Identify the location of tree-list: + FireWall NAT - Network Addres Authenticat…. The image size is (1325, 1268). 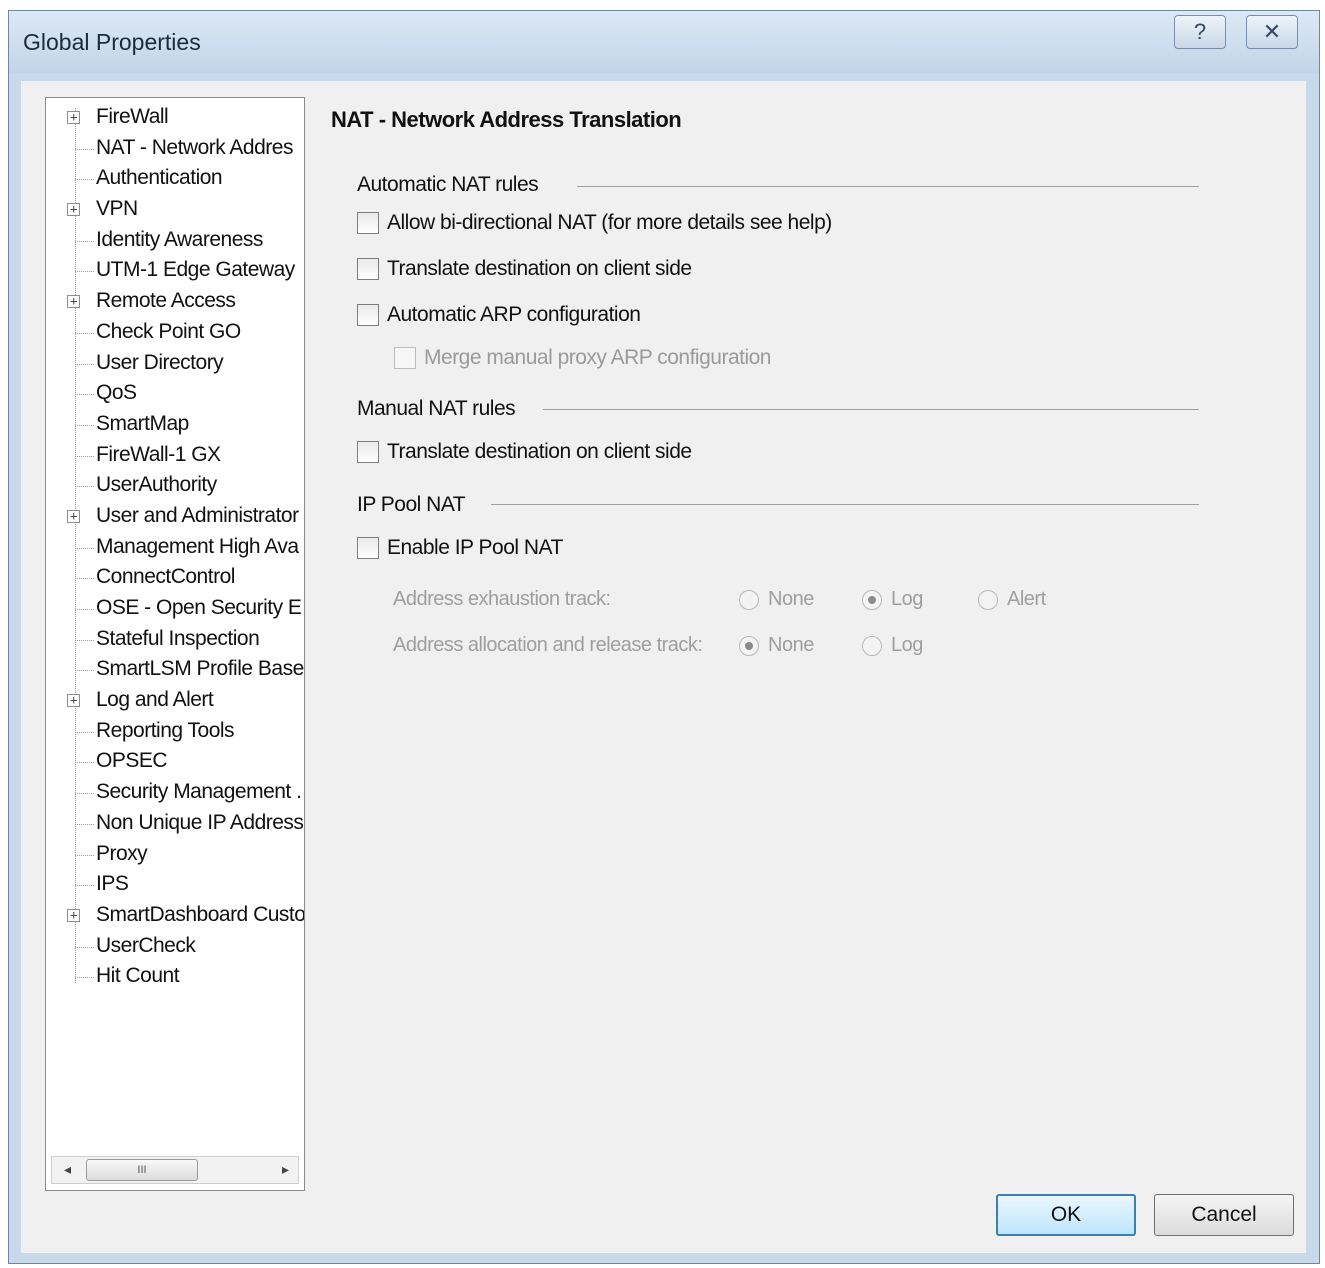
(175, 548).